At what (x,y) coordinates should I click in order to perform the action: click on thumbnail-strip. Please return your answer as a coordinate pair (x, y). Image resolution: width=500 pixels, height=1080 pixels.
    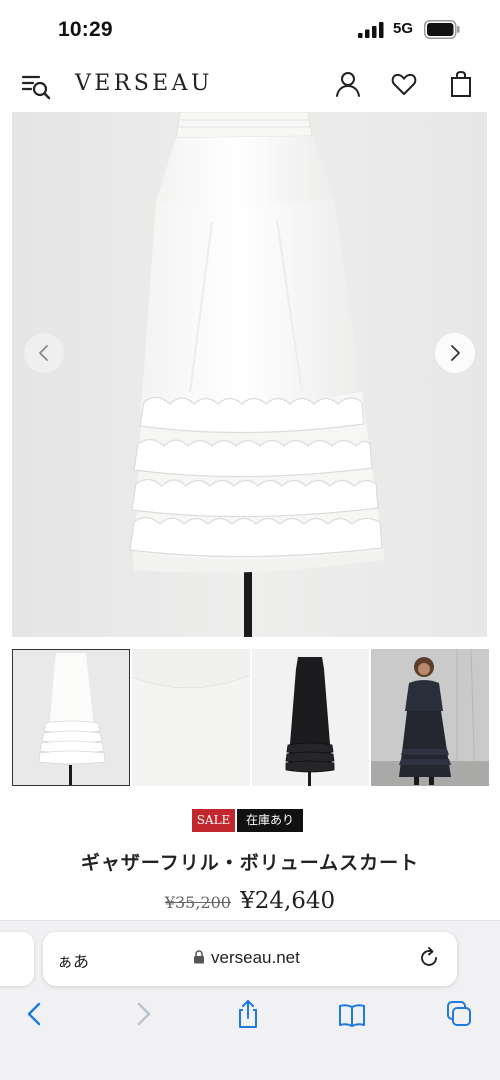
    Looking at the image, I should click on (250, 717).